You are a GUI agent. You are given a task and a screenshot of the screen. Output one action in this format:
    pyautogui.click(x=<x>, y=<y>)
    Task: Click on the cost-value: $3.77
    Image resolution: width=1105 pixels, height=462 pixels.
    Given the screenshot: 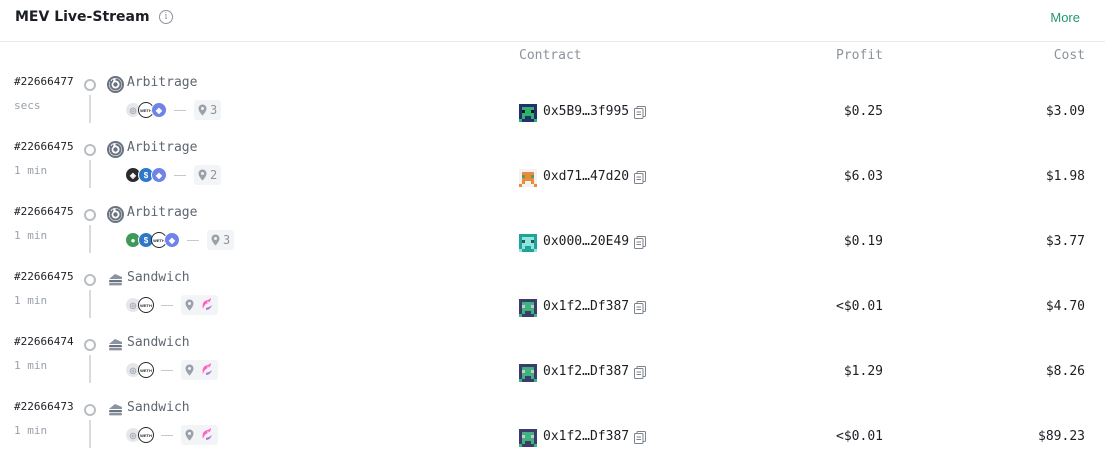 What is the action you would take?
    pyautogui.click(x=1065, y=241)
    